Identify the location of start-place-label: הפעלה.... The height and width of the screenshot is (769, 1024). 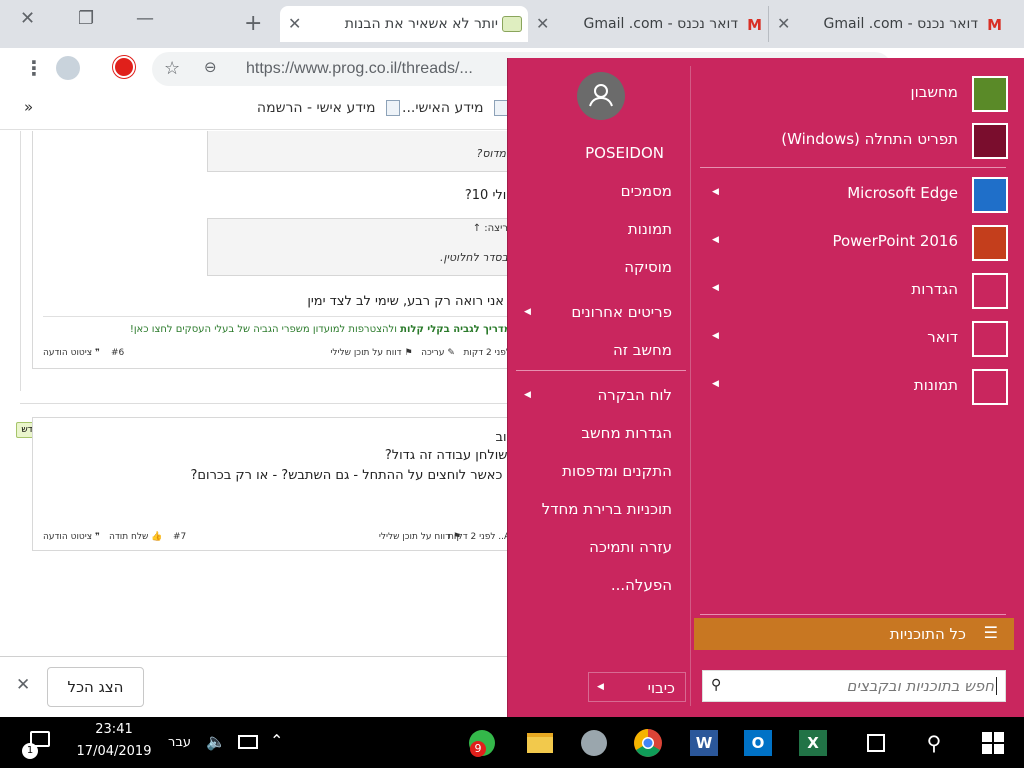
(641, 585).